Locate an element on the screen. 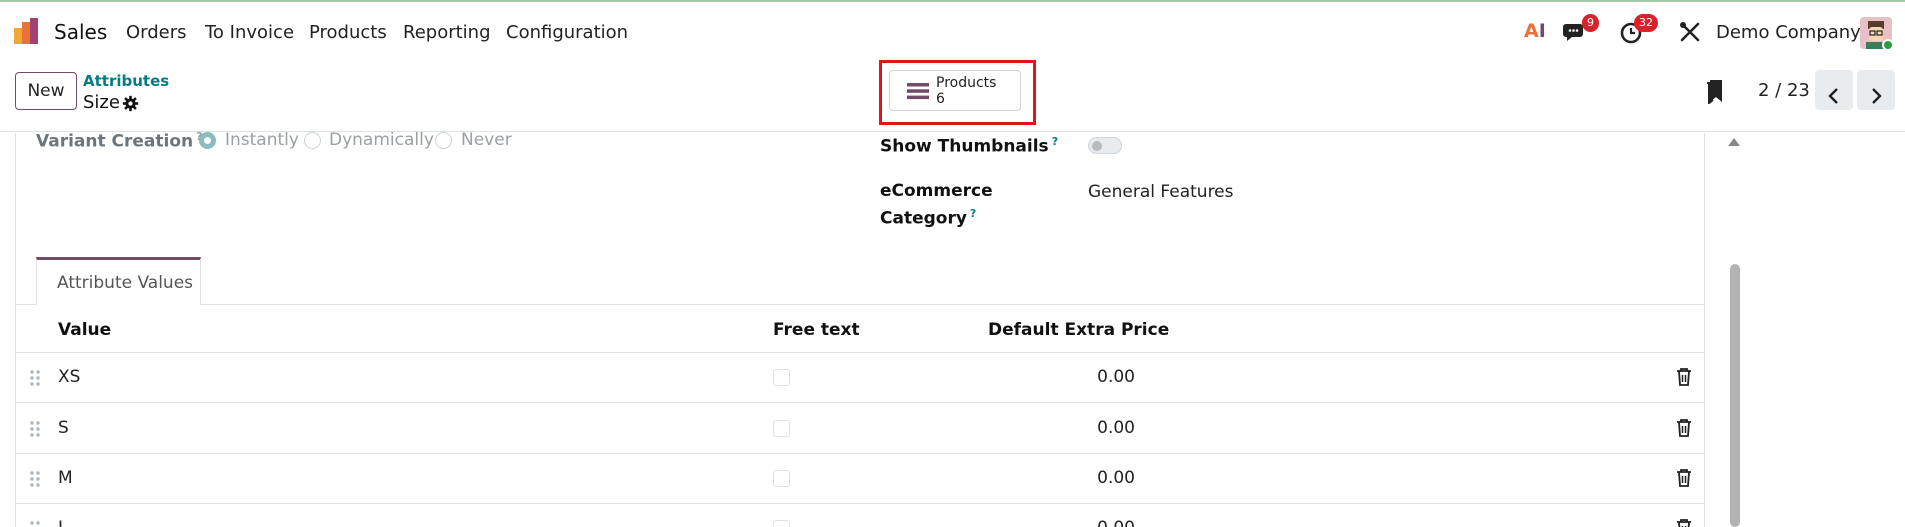 This screenshot has height=527, width=1905. activities-badge: 32 is located at coordinates (1646, 23).